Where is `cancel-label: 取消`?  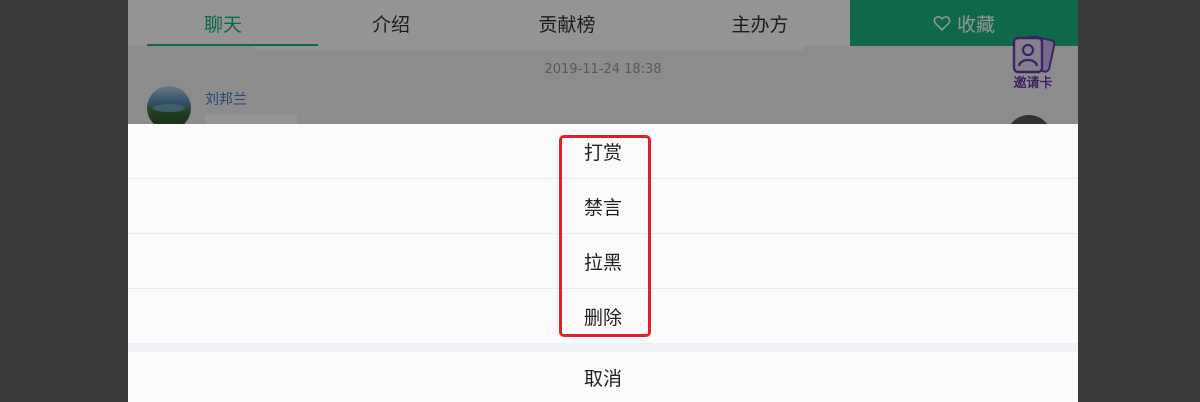 cancel-label: 取消 is located at coordinates (602, 378).